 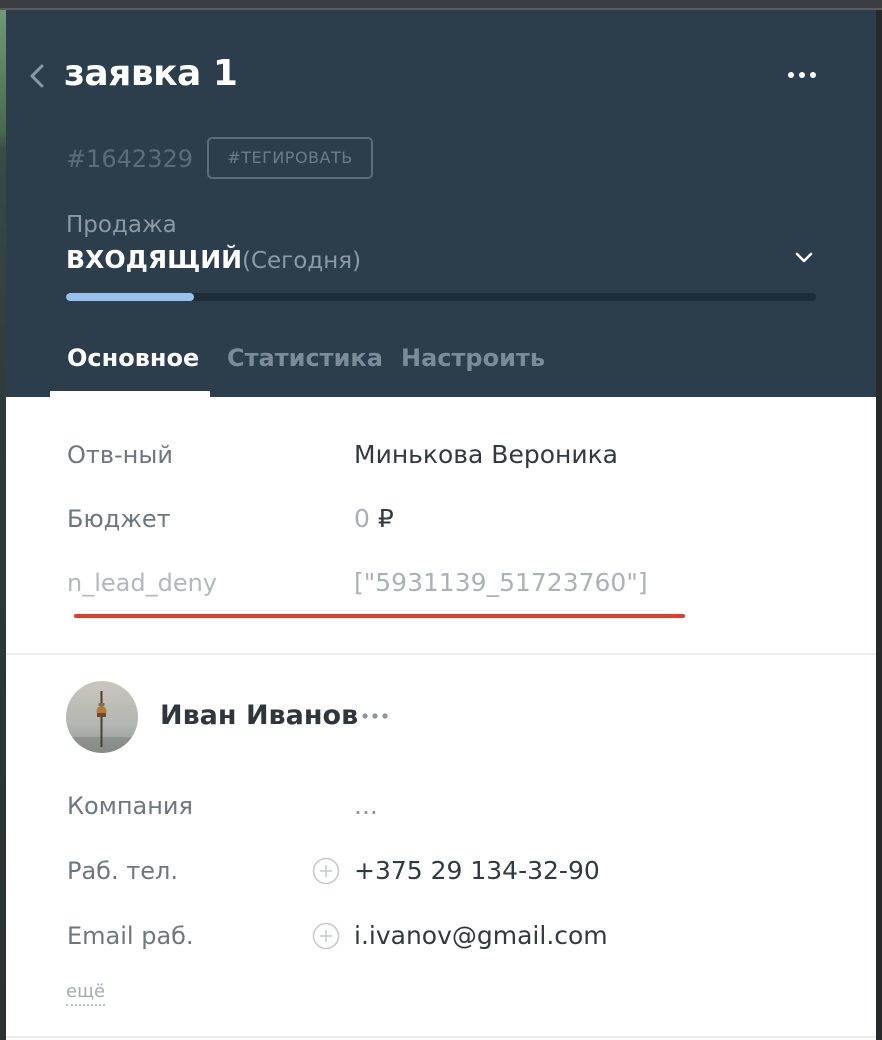 What do you see at coordinates (302, 261) in the screenshot?
I see `status-date: (Сегодня)` at bounding box center [302, 261].